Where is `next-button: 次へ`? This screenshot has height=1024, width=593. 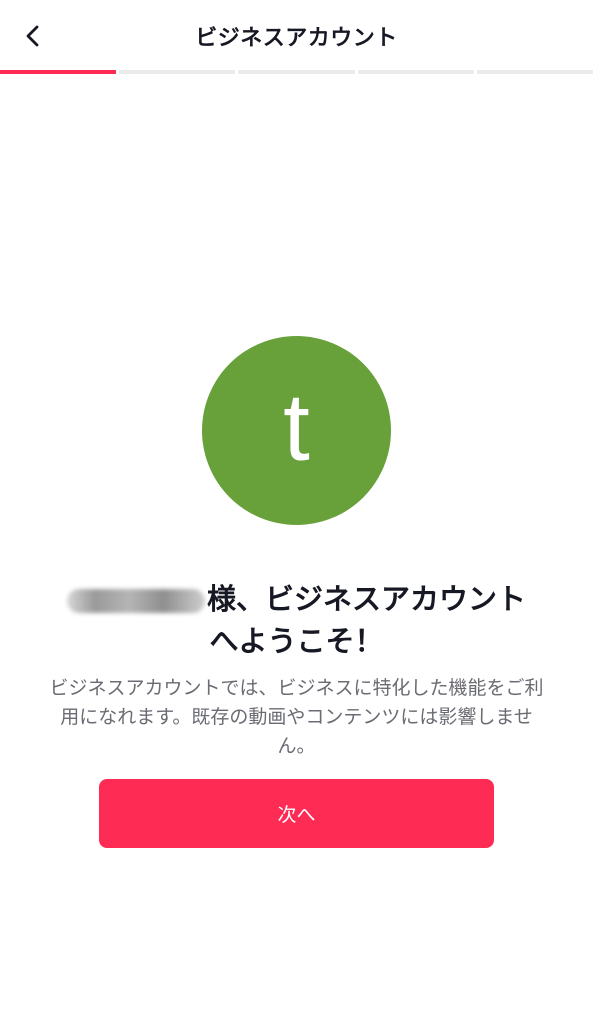 next-button: 次へ is located at coordinates (296, 813).